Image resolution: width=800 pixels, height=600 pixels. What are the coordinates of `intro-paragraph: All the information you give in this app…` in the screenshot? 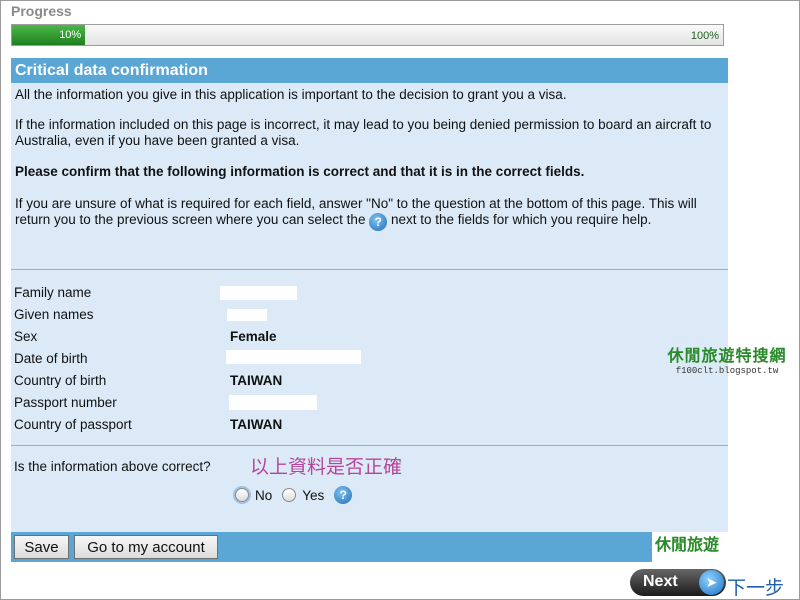 It's located at (291, 94).